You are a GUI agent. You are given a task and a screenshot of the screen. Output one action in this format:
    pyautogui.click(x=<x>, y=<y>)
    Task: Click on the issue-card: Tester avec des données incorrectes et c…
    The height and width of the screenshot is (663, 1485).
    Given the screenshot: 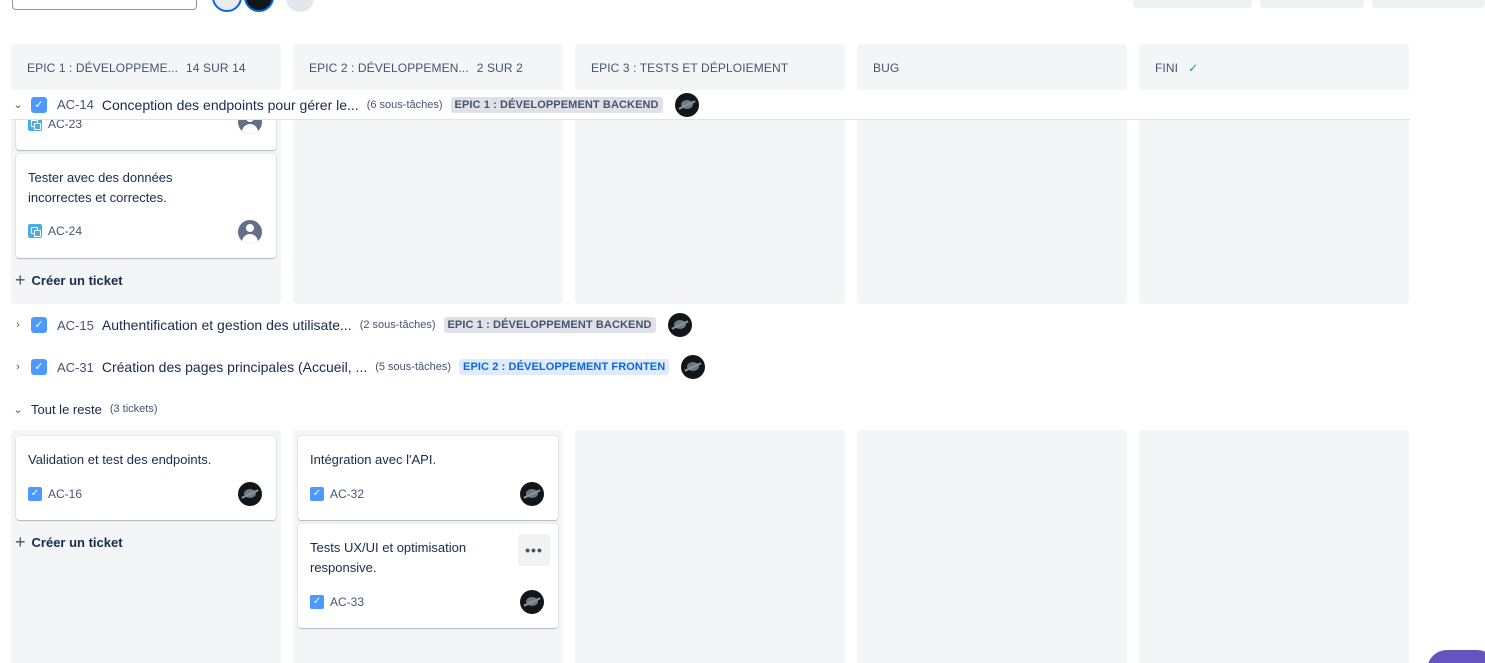 What is the action you would take?
    pyautogui.click(x=146, y=206)
    